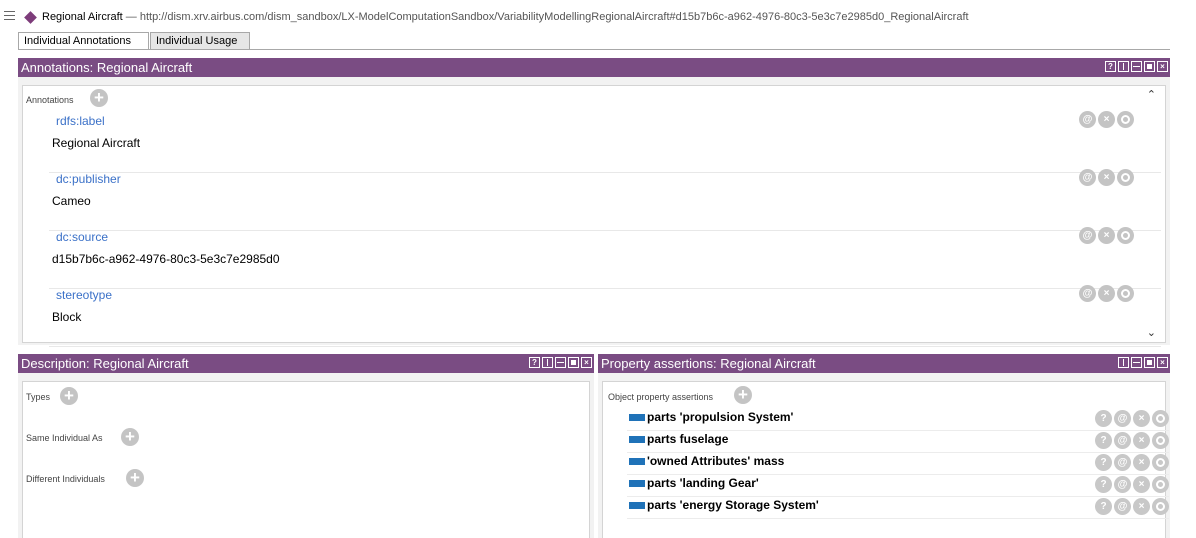 The image size is (1196, 538). What do you see at coordinates (884, 363) in the screenshot?
I see `view-header: Property assertions: Regional Aircraft ×` at bounding box center [884, 363].